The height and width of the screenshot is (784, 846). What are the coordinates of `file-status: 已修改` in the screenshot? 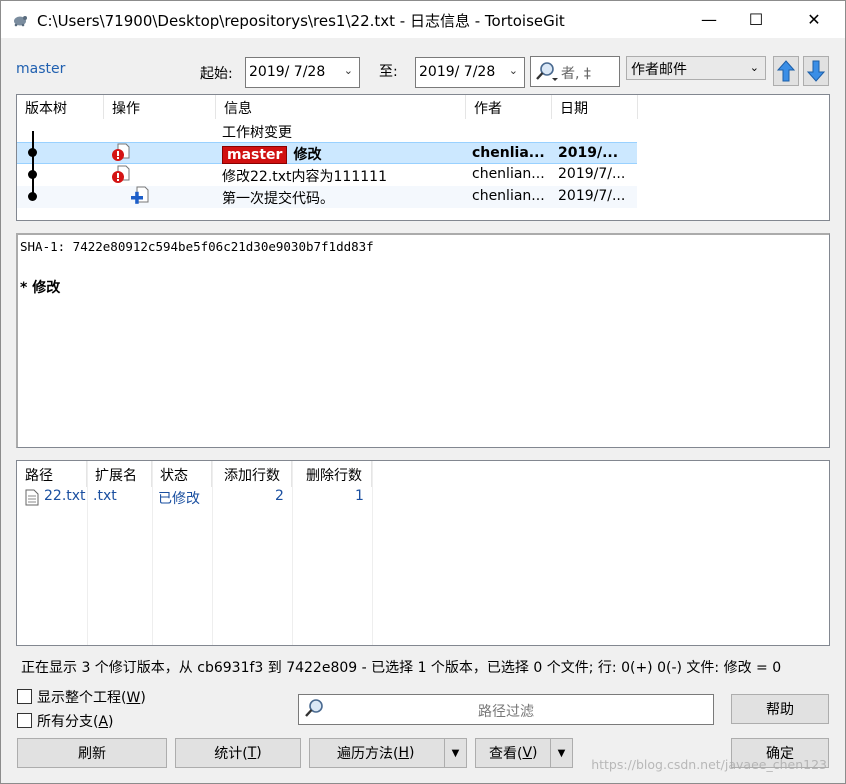 It's located at (179, 499).